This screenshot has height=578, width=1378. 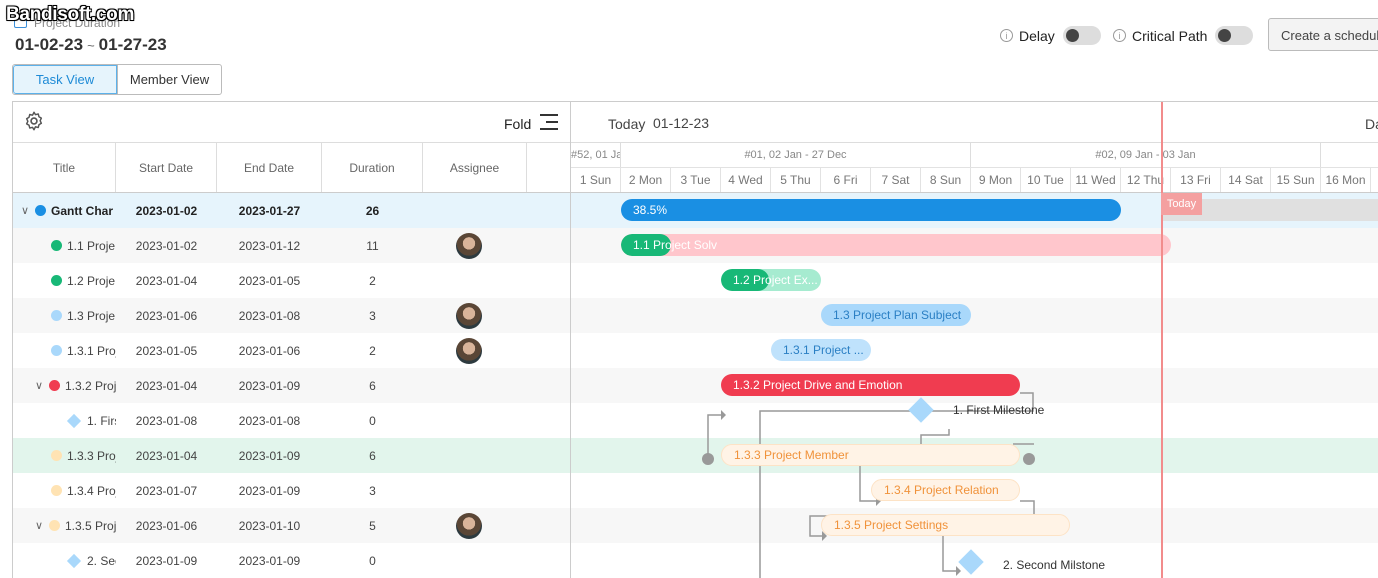 What do you see at coordinates (1170, 35) in the screenshot?
I see `critical-path-label: Critical Path` at bounding box center [1170, 35].